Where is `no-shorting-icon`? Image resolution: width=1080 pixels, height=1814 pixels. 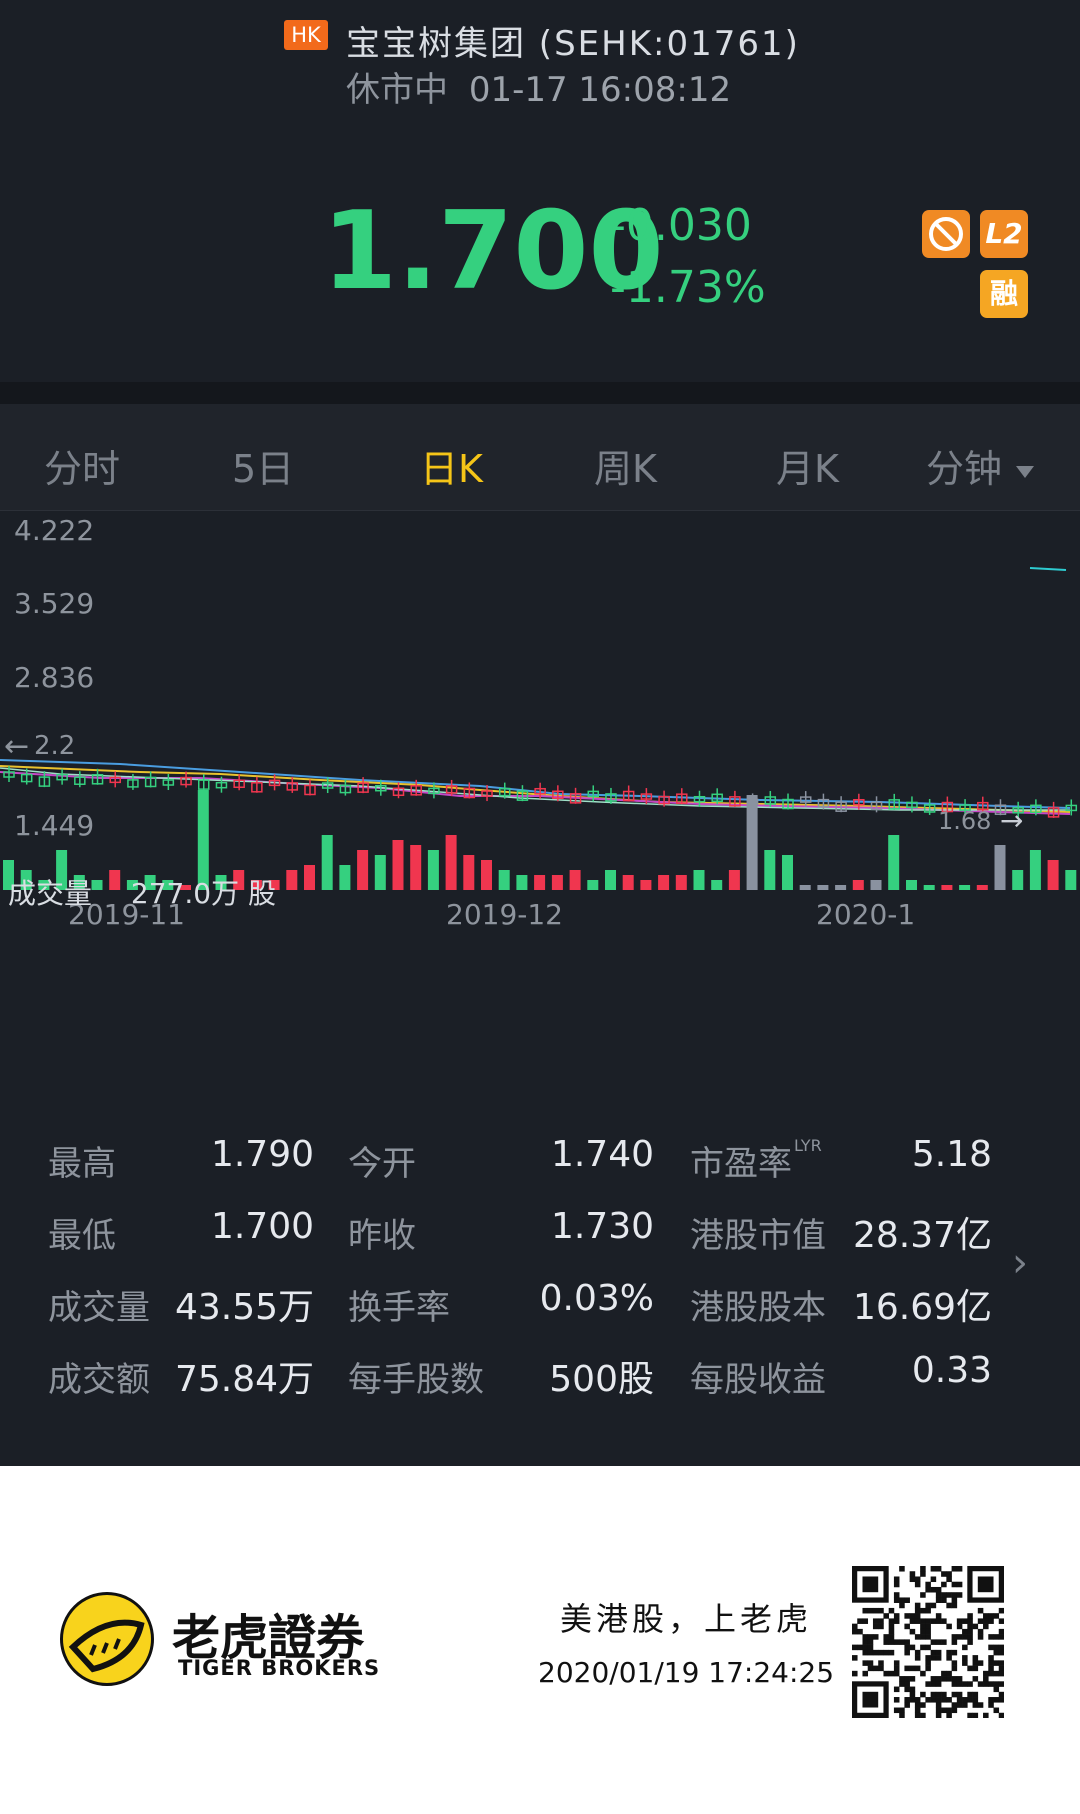
no-shorting-icon is located at coordinates (946, 234).